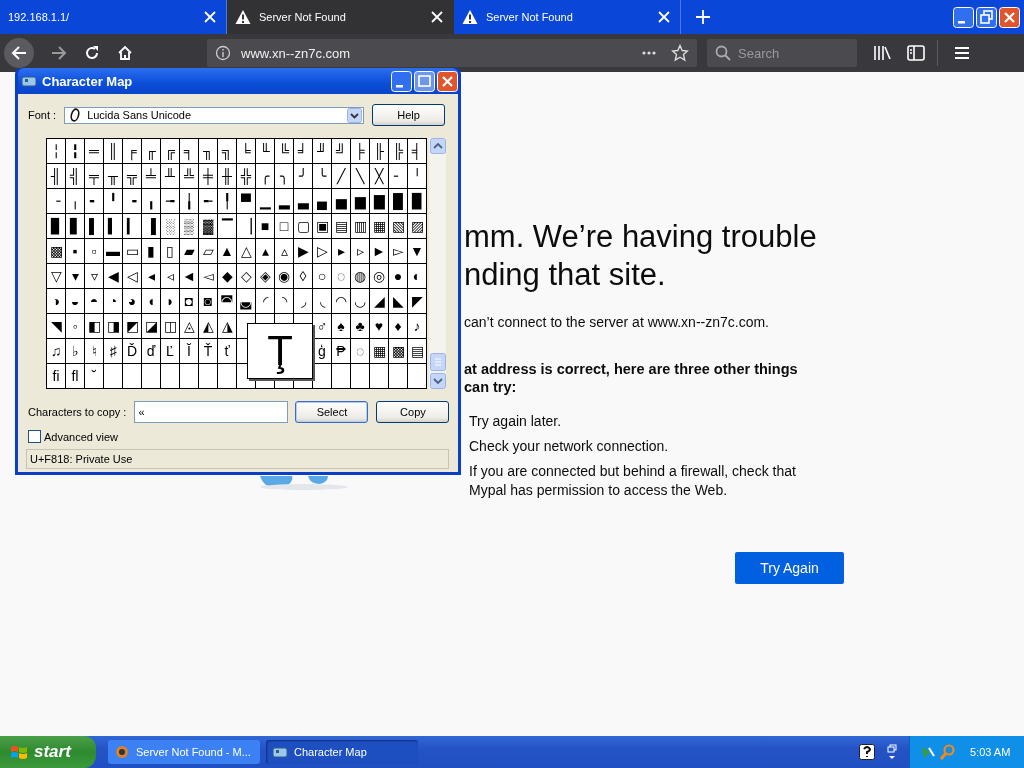 This screenshot has width=1024, height=768. I want to click on character-cell: ╩, so click(189, 176).